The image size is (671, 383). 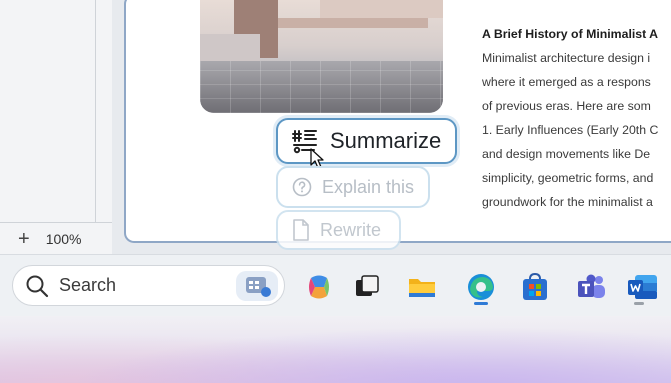 I want to click on left-pane: + 100%, so click(x=56, y=127).